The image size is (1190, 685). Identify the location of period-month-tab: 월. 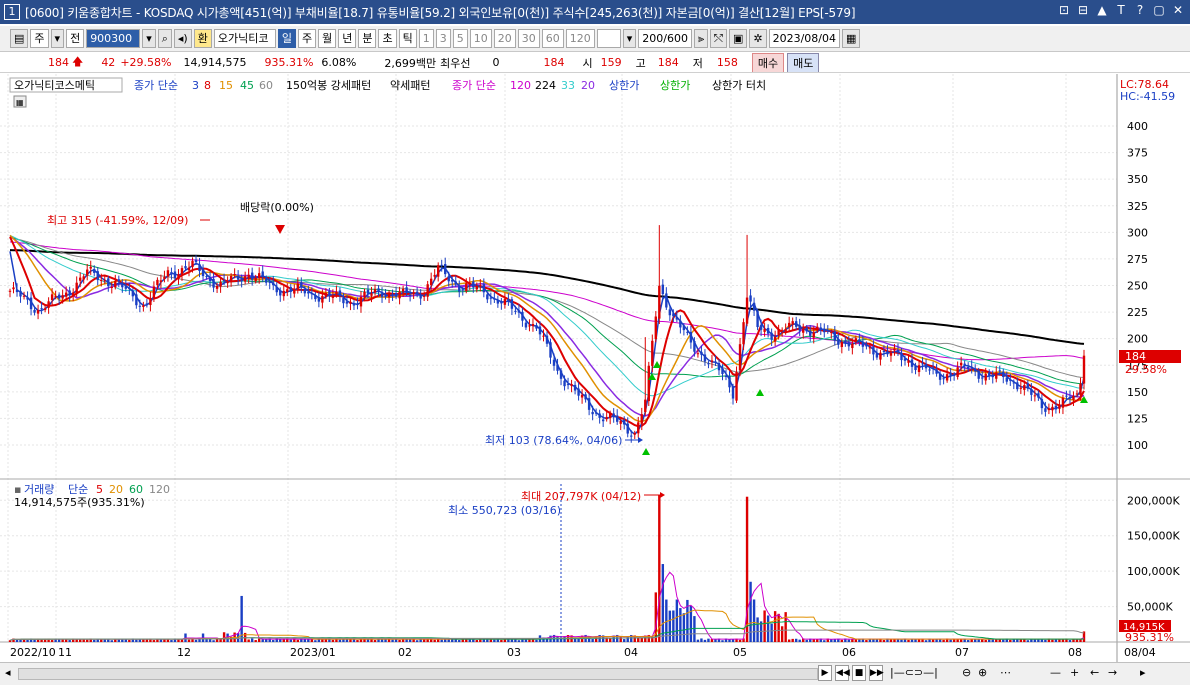
(327, 38).